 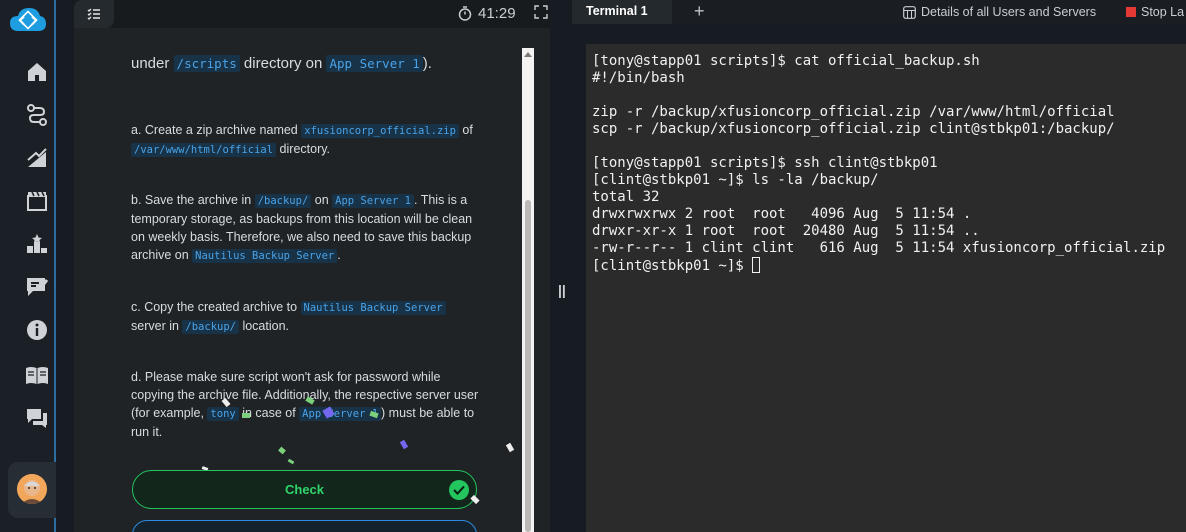 I want to click on info-icon, so click(x=37, y=330).